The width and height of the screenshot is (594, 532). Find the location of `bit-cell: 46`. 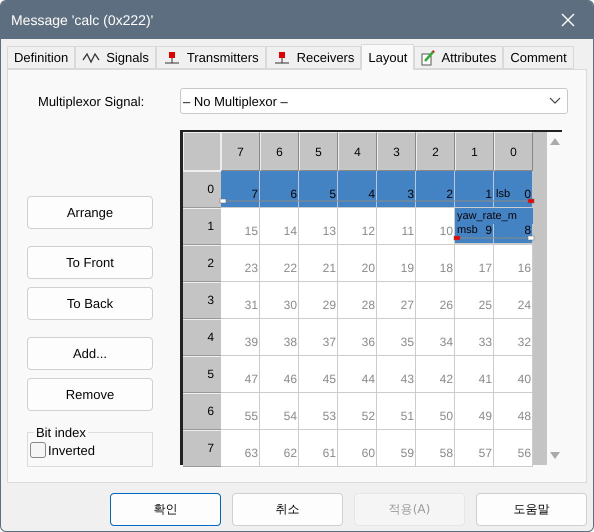

bit-cell: 46 is located at coordinates (279, 374).